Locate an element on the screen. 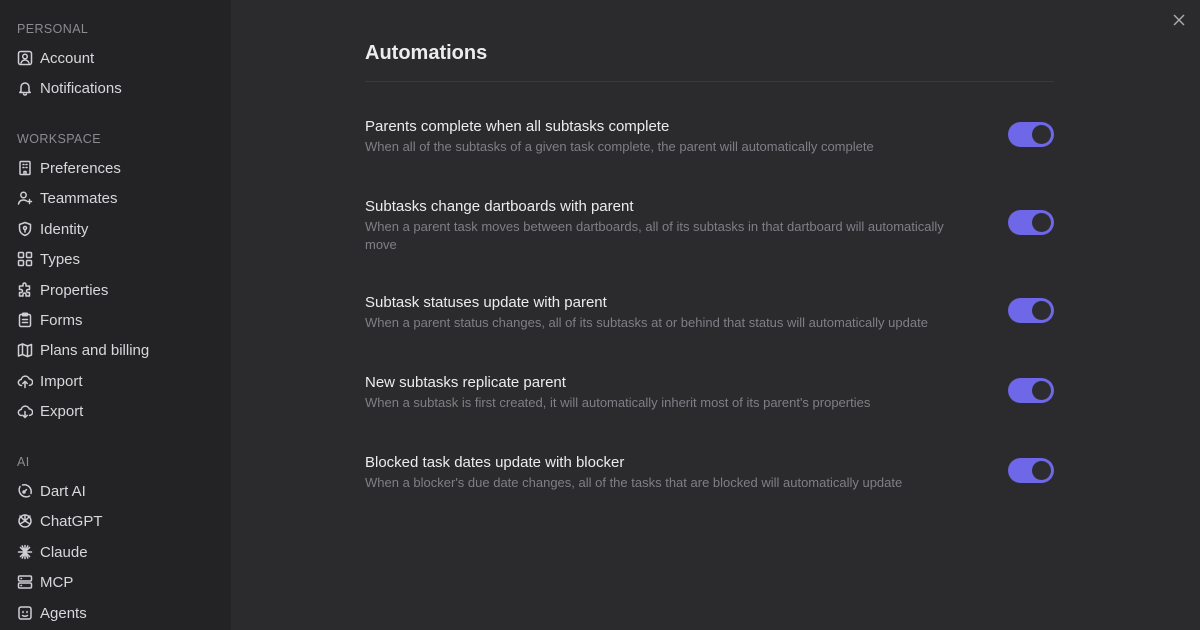  clipboard-icon is located at coordinates (25, 320).